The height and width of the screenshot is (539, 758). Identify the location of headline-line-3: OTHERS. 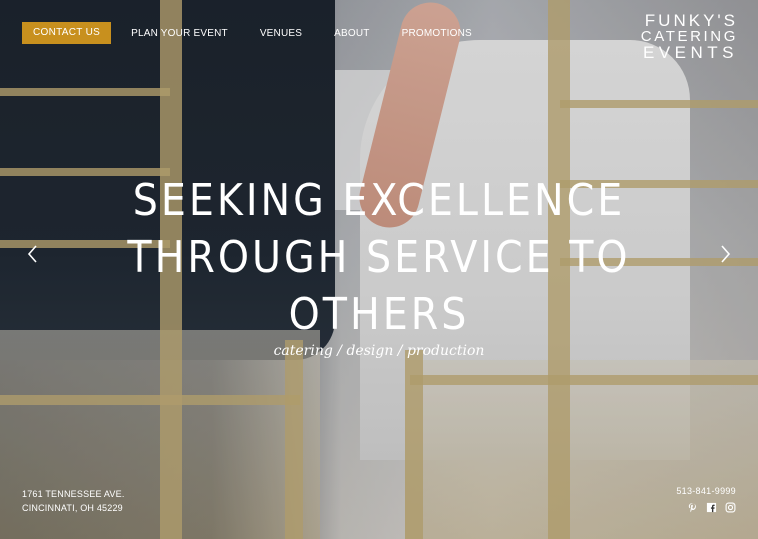
(379, 314).